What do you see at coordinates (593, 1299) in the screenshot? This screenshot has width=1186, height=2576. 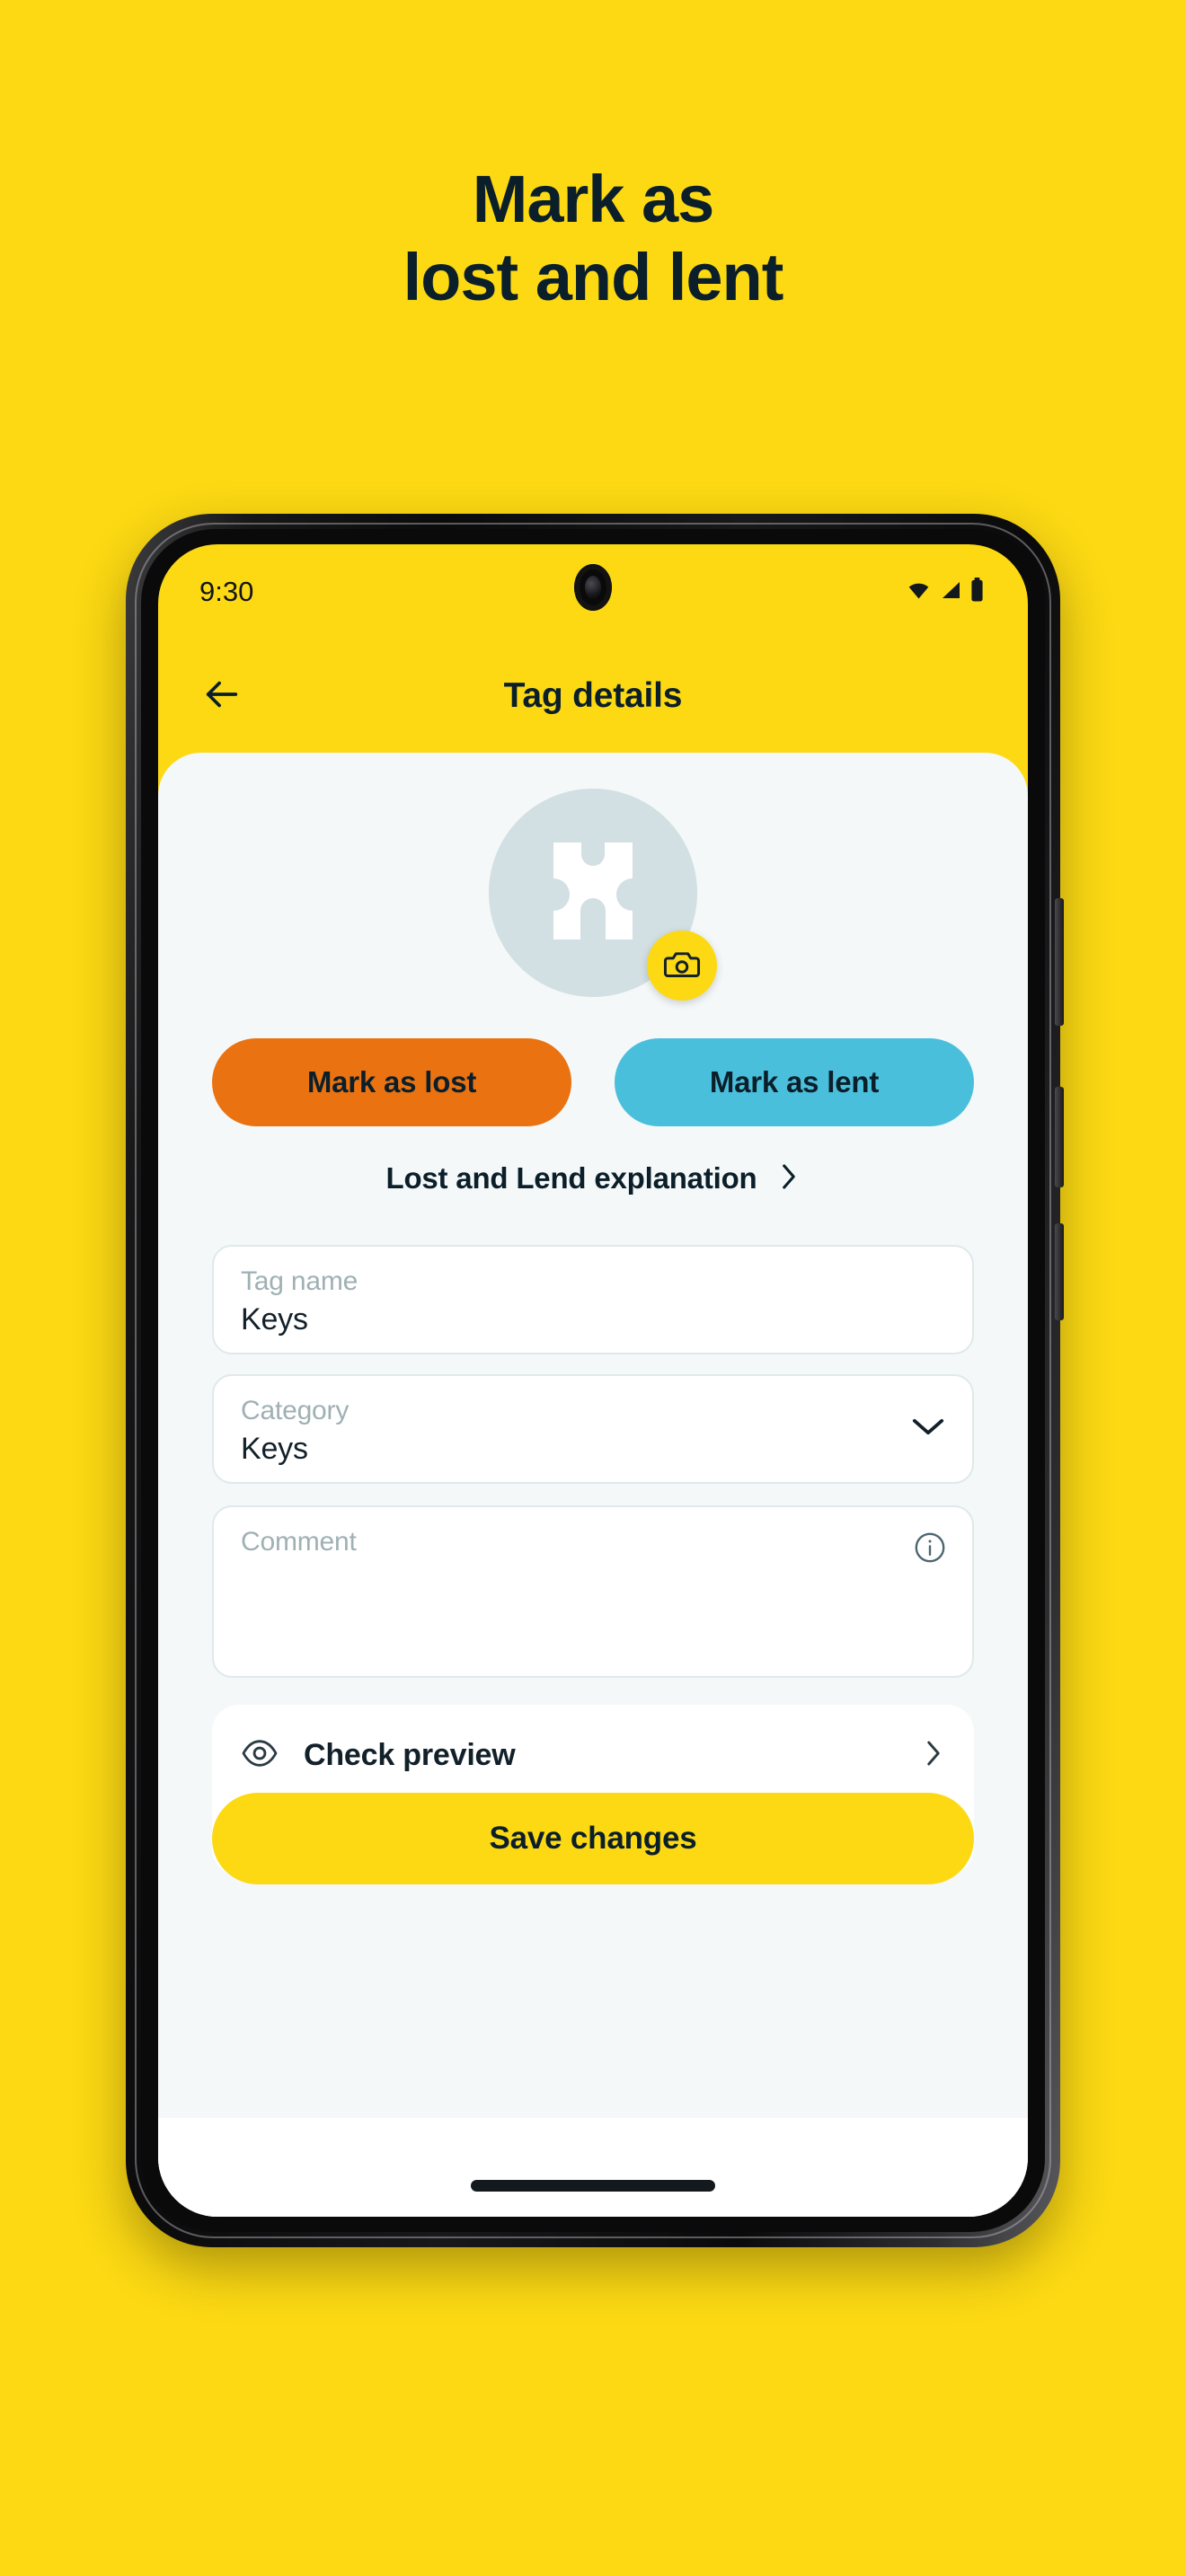 I see `tag-name-field: Tag name Keys` at bounding box center [593, 1299].